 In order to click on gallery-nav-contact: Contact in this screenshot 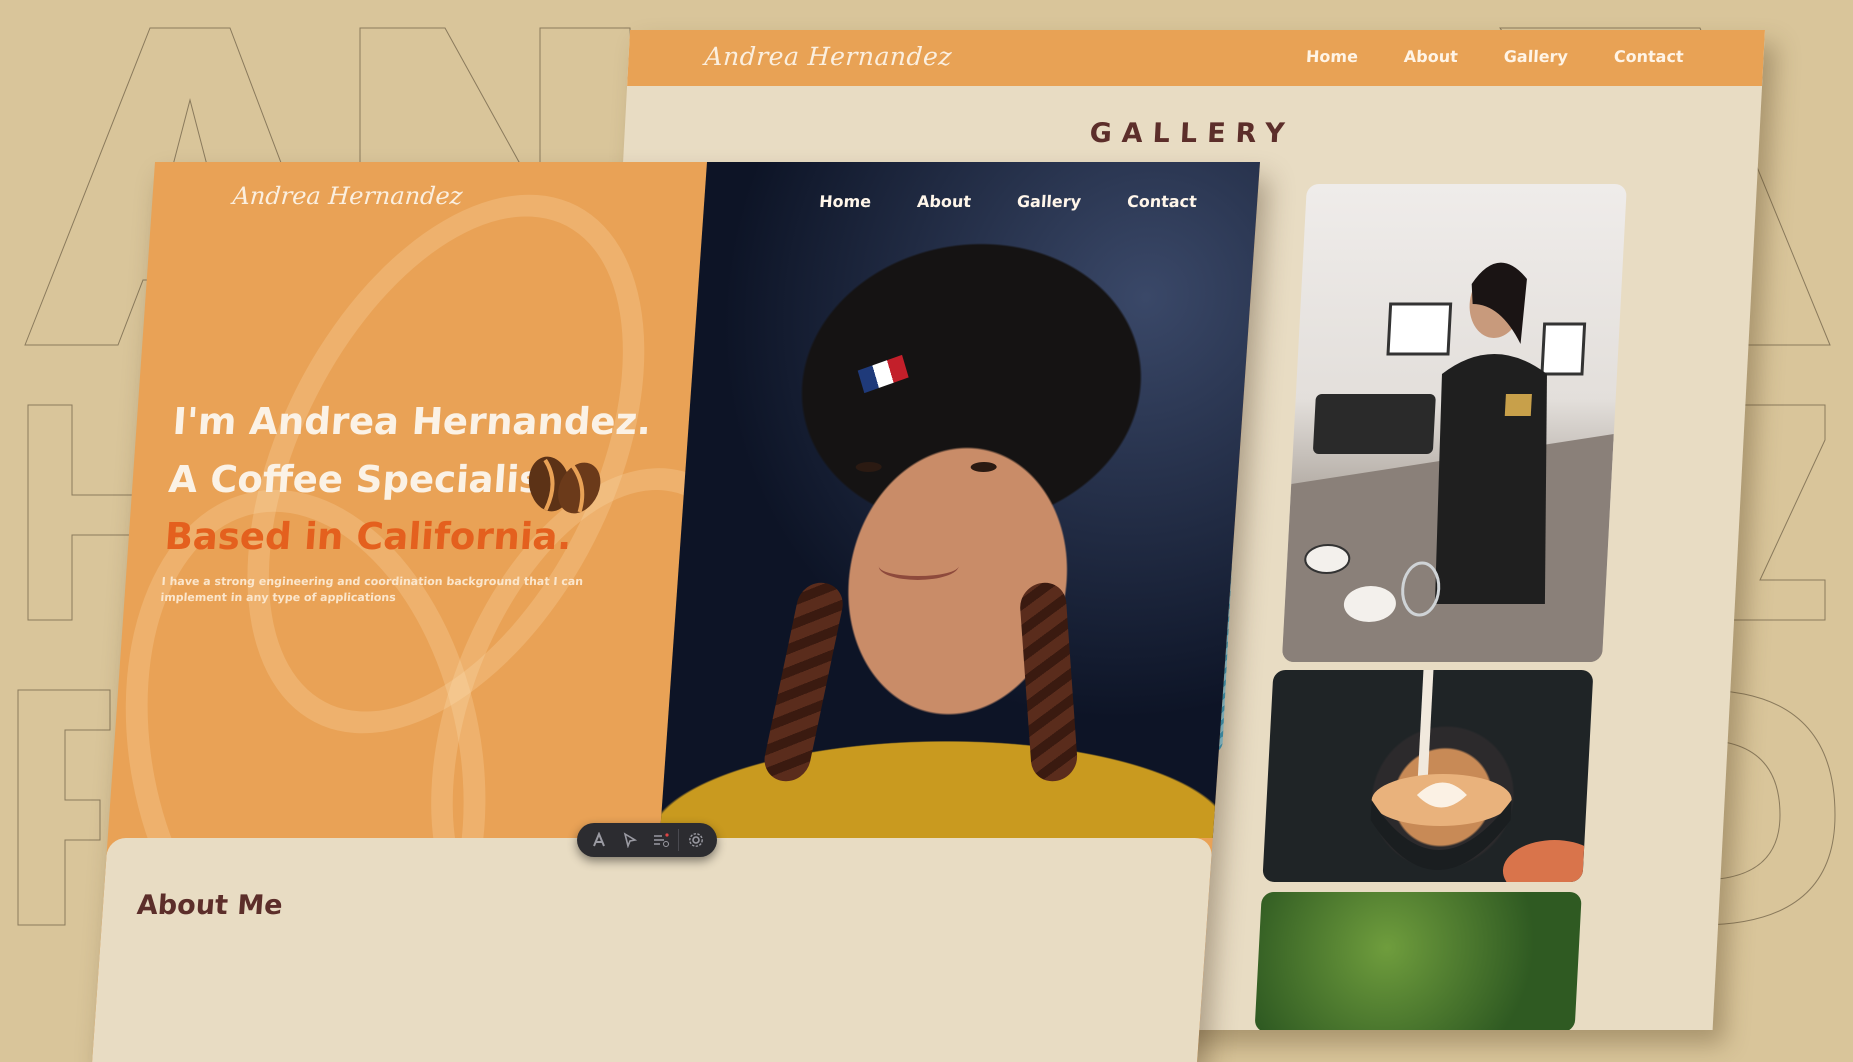, I will do `click(1648, 56)`.